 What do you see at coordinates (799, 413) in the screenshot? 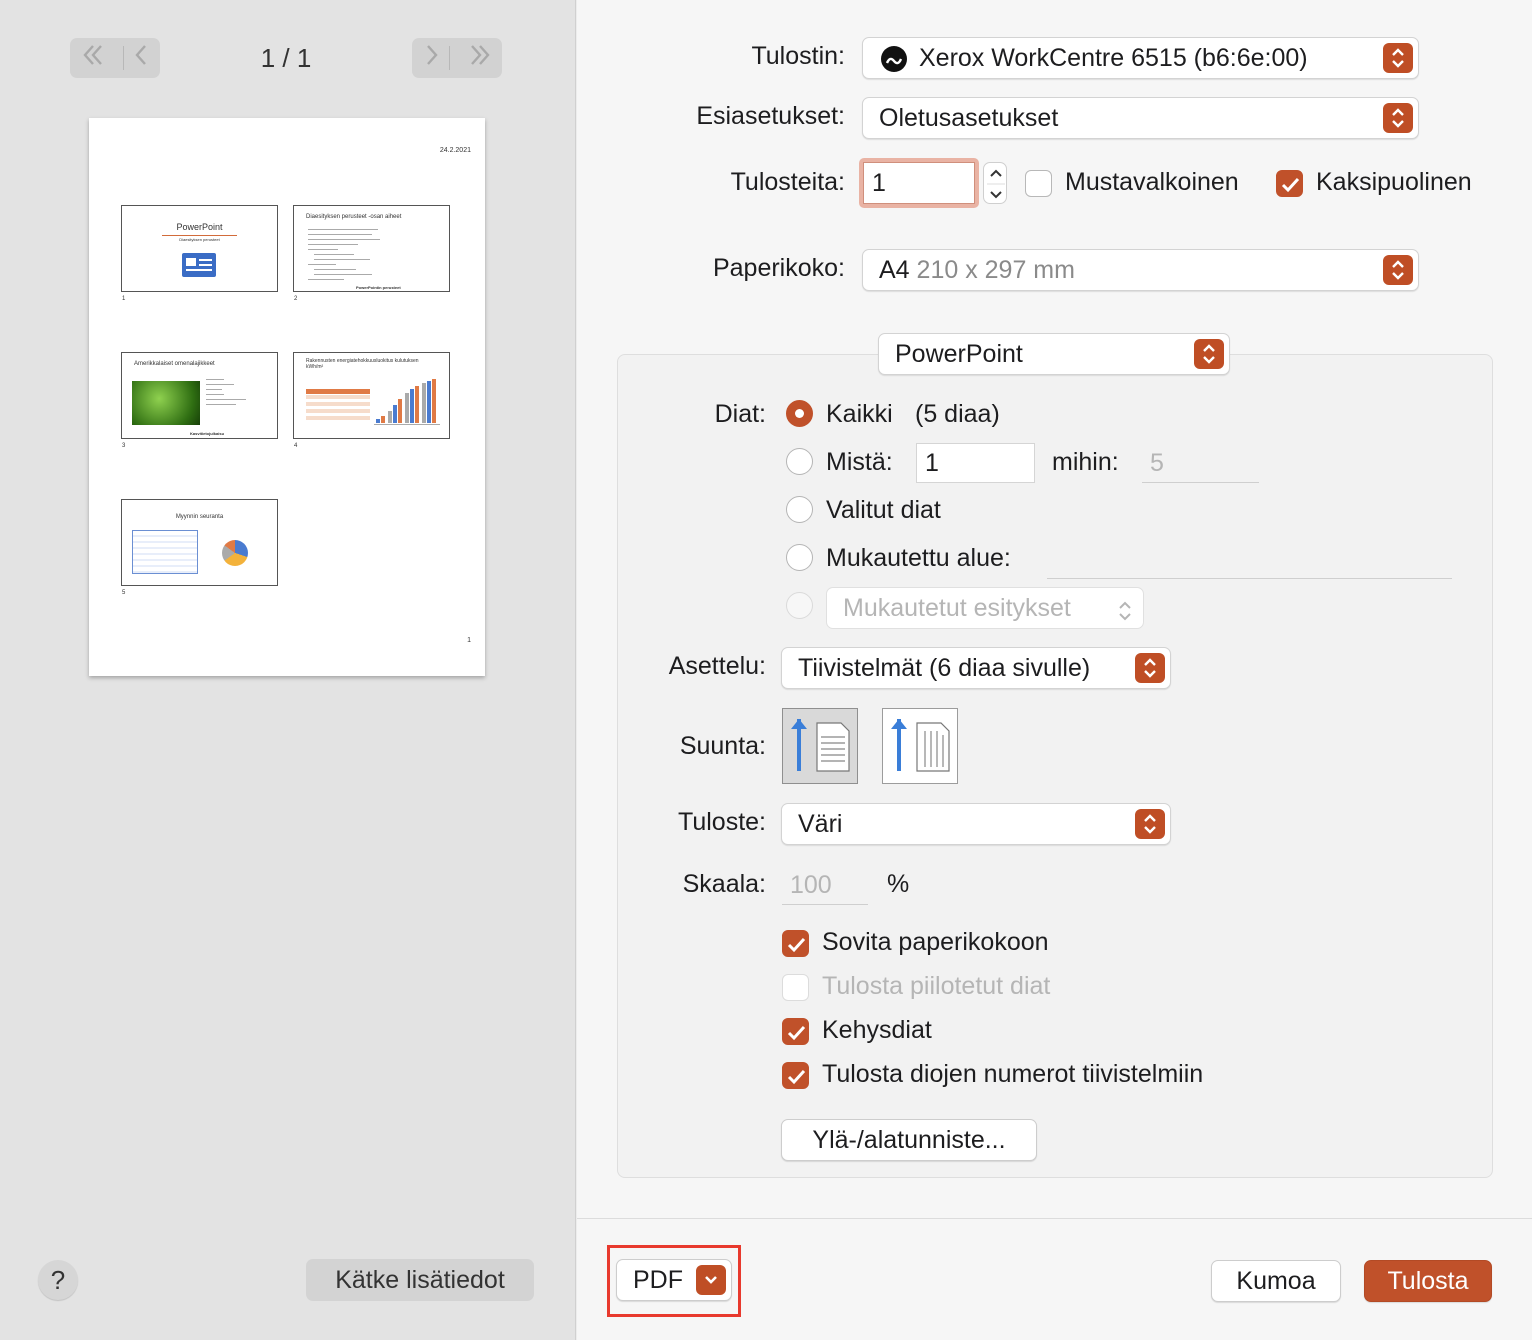
I see `slides-all-radio` at bounding box center [799, 413].